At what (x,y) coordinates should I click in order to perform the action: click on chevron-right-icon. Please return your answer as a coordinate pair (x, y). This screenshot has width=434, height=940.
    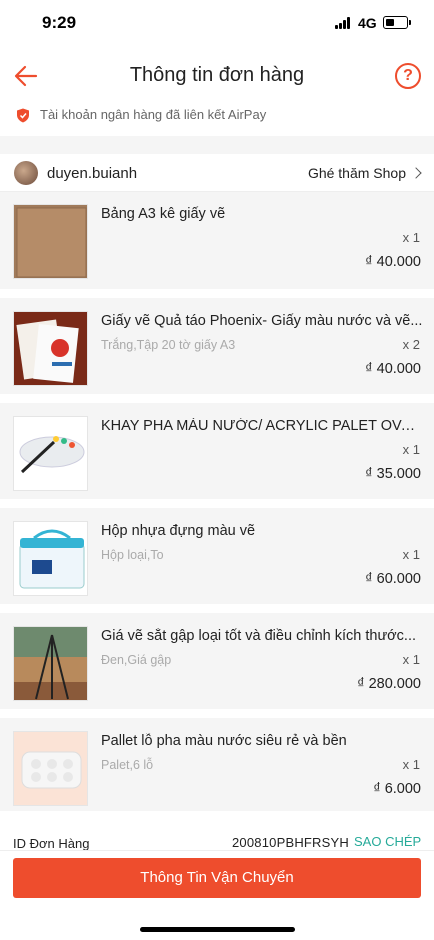
    Looking at the image, I should click on (416, 173).